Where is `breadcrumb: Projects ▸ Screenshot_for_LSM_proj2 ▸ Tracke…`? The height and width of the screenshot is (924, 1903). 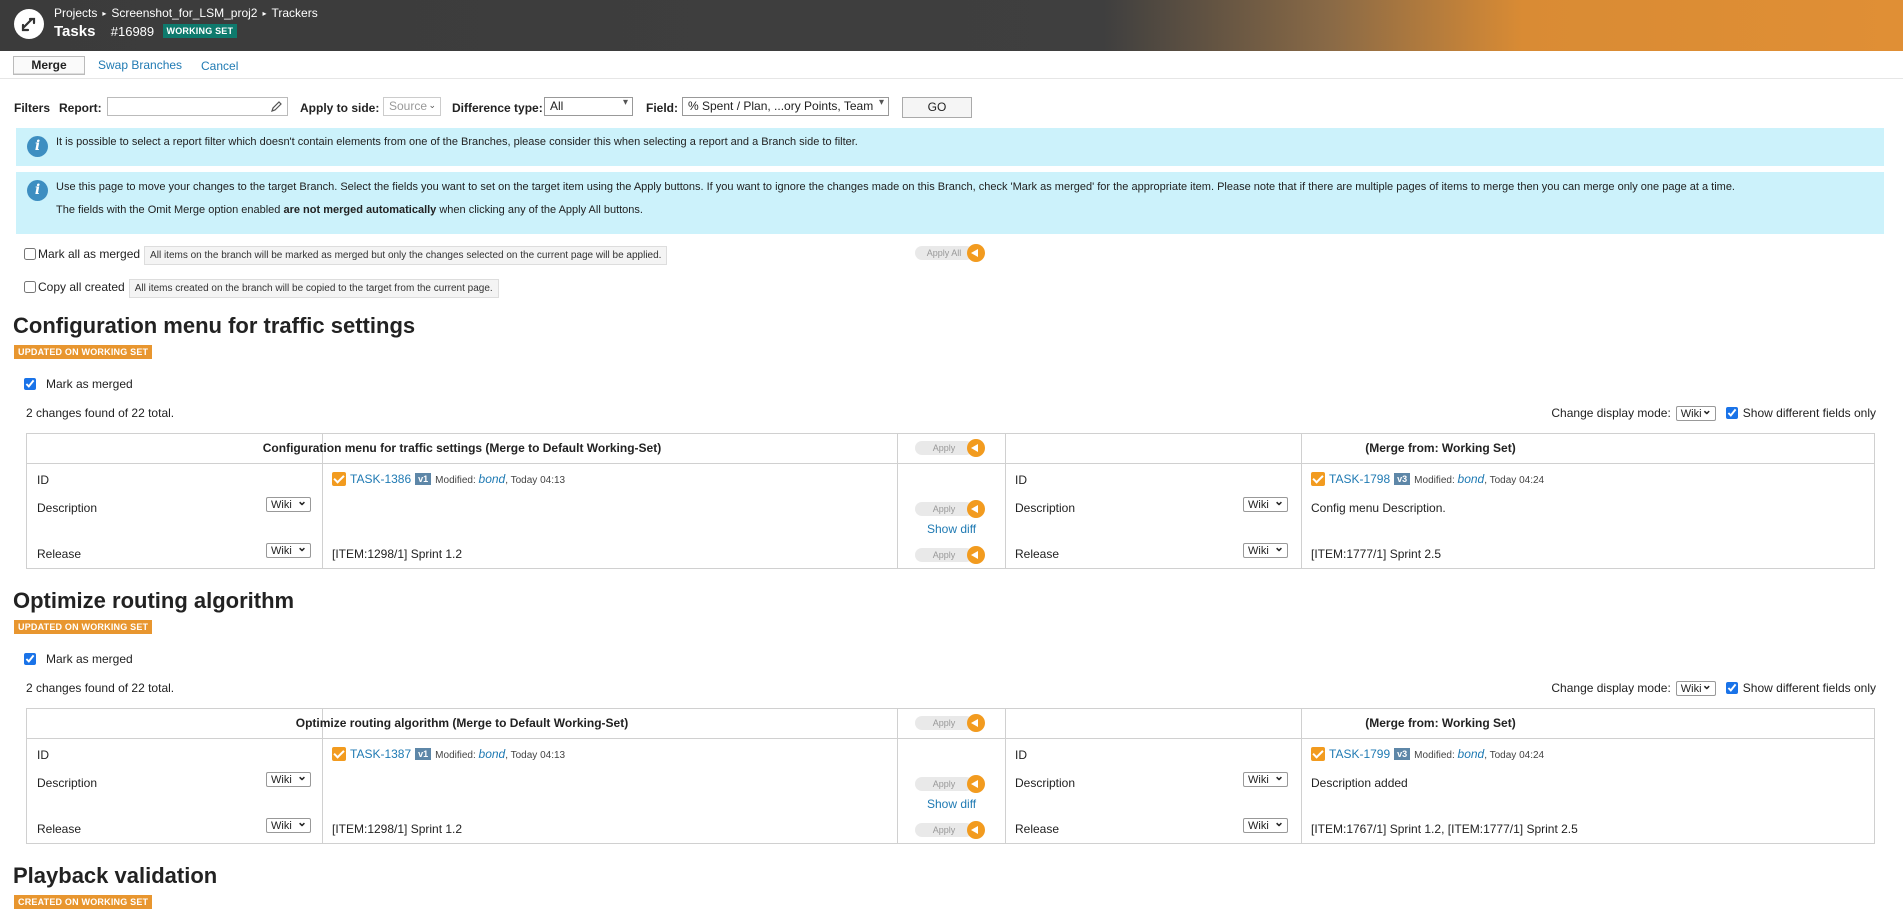 breadcrumb: Projects ▸ Screenshot_for_LSM_proj2 ▸ Tracke… is located at coordinates (186, 13).